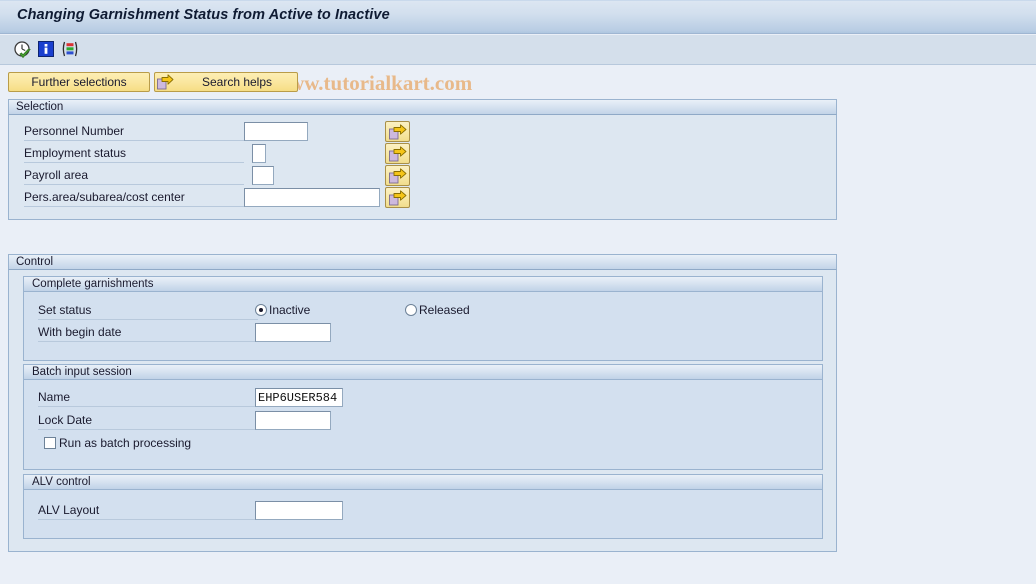 This screenshot has width=1036, height=584. I want to click on alv-control-title: ALV control, so click(423, 482).